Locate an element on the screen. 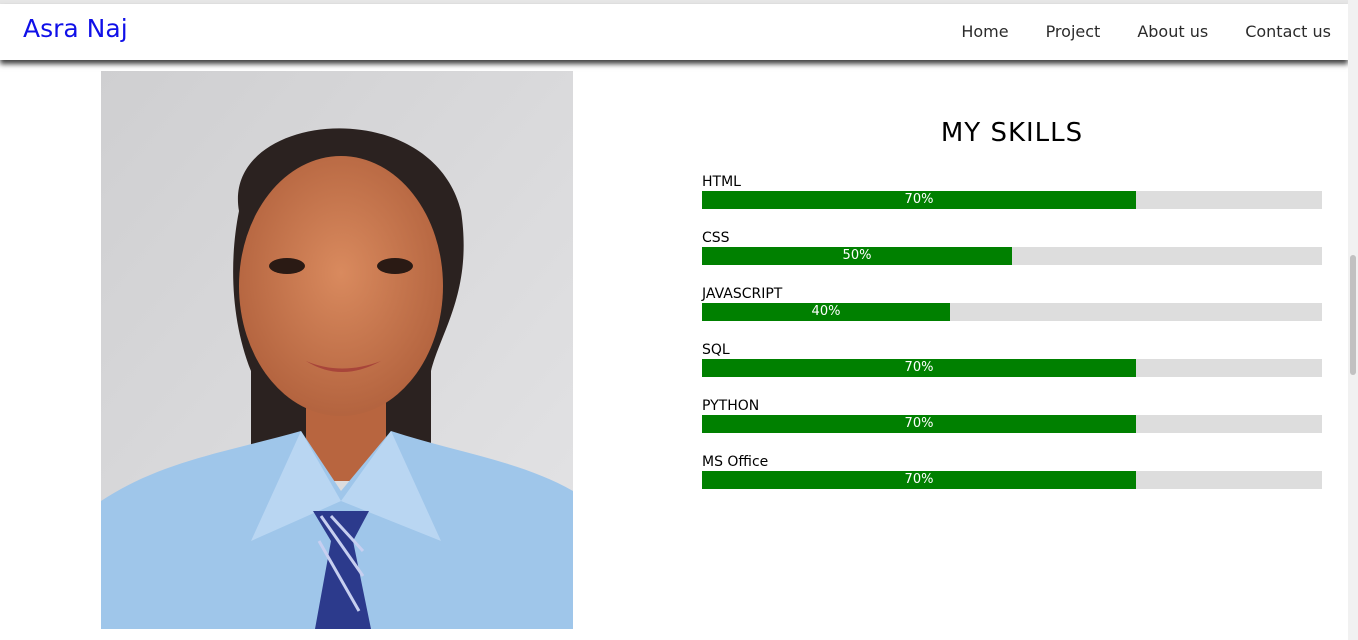  skill-label: HTML is located at coordinates (721, 182).